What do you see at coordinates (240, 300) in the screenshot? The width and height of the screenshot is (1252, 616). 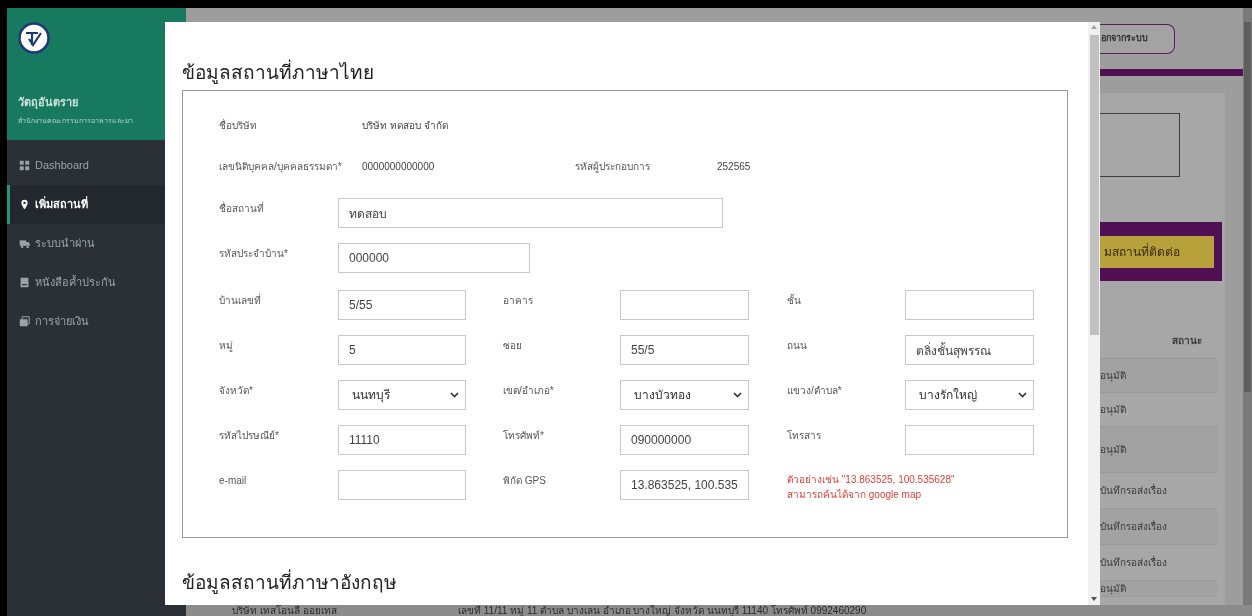 I see `field-label: บ้านเลขที่` at bounding box center [240, 300].